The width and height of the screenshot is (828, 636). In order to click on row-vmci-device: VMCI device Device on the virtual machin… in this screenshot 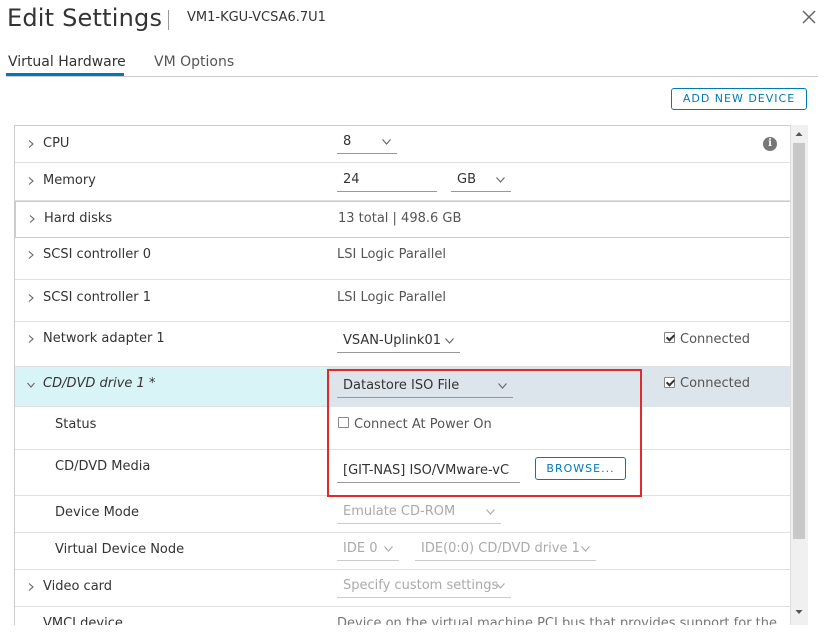, I will do `click(403, 616)`.